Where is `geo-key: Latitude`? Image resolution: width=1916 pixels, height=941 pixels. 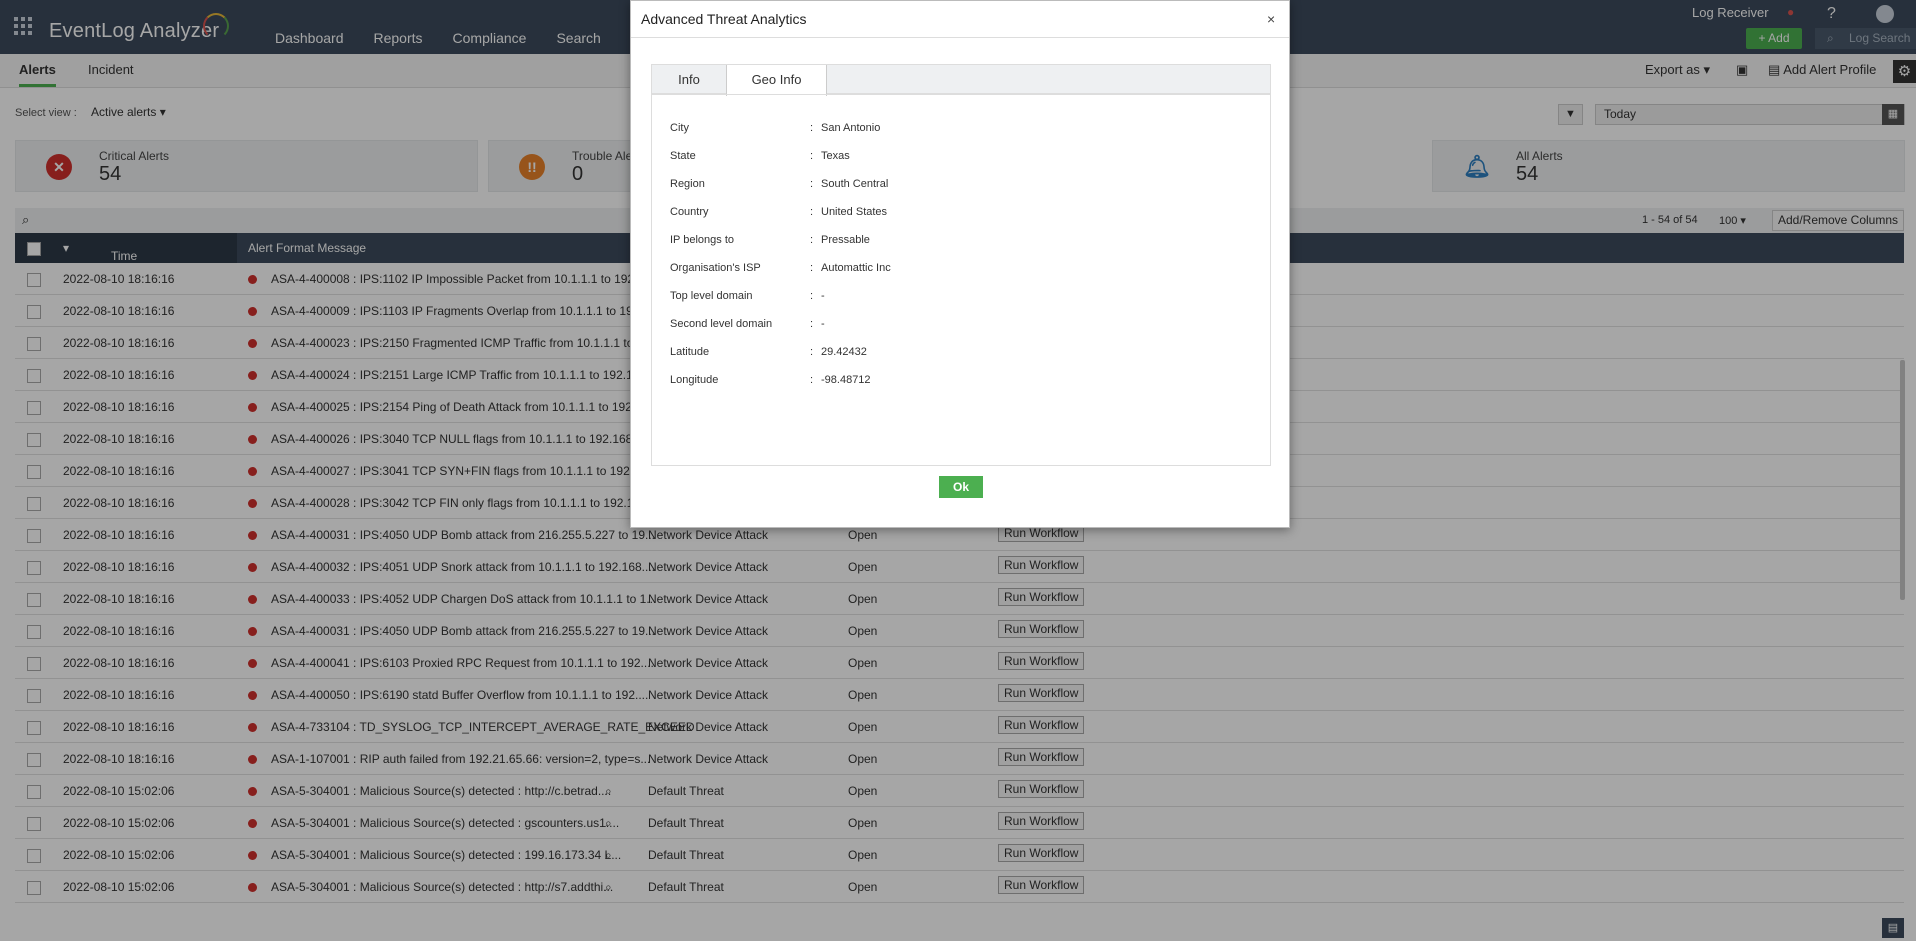
geo-key: Latitude is located at coordinates (690, 352).